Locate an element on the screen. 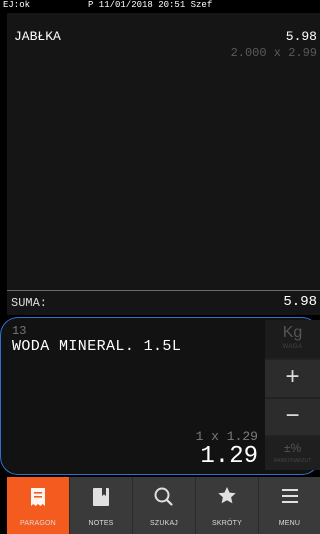  minus-icon: − is located at coordinates (292, 415).